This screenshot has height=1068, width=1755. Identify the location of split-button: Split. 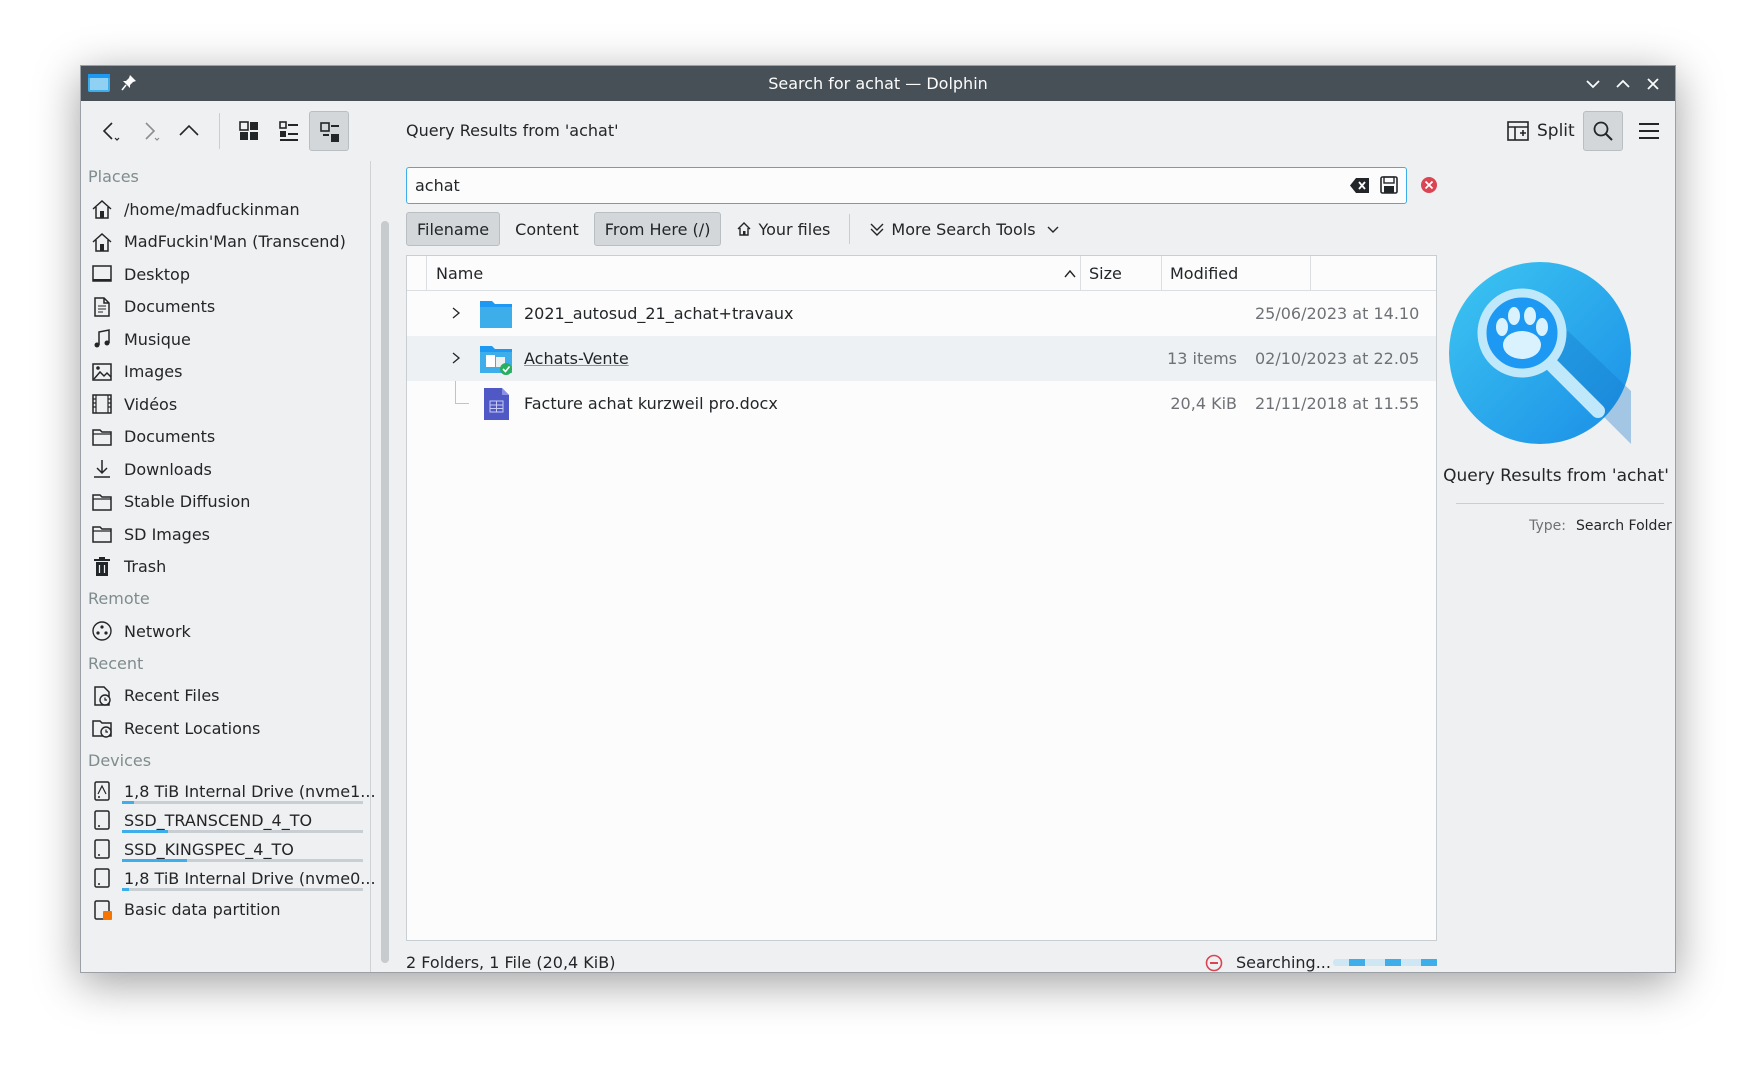
(1541, 131).